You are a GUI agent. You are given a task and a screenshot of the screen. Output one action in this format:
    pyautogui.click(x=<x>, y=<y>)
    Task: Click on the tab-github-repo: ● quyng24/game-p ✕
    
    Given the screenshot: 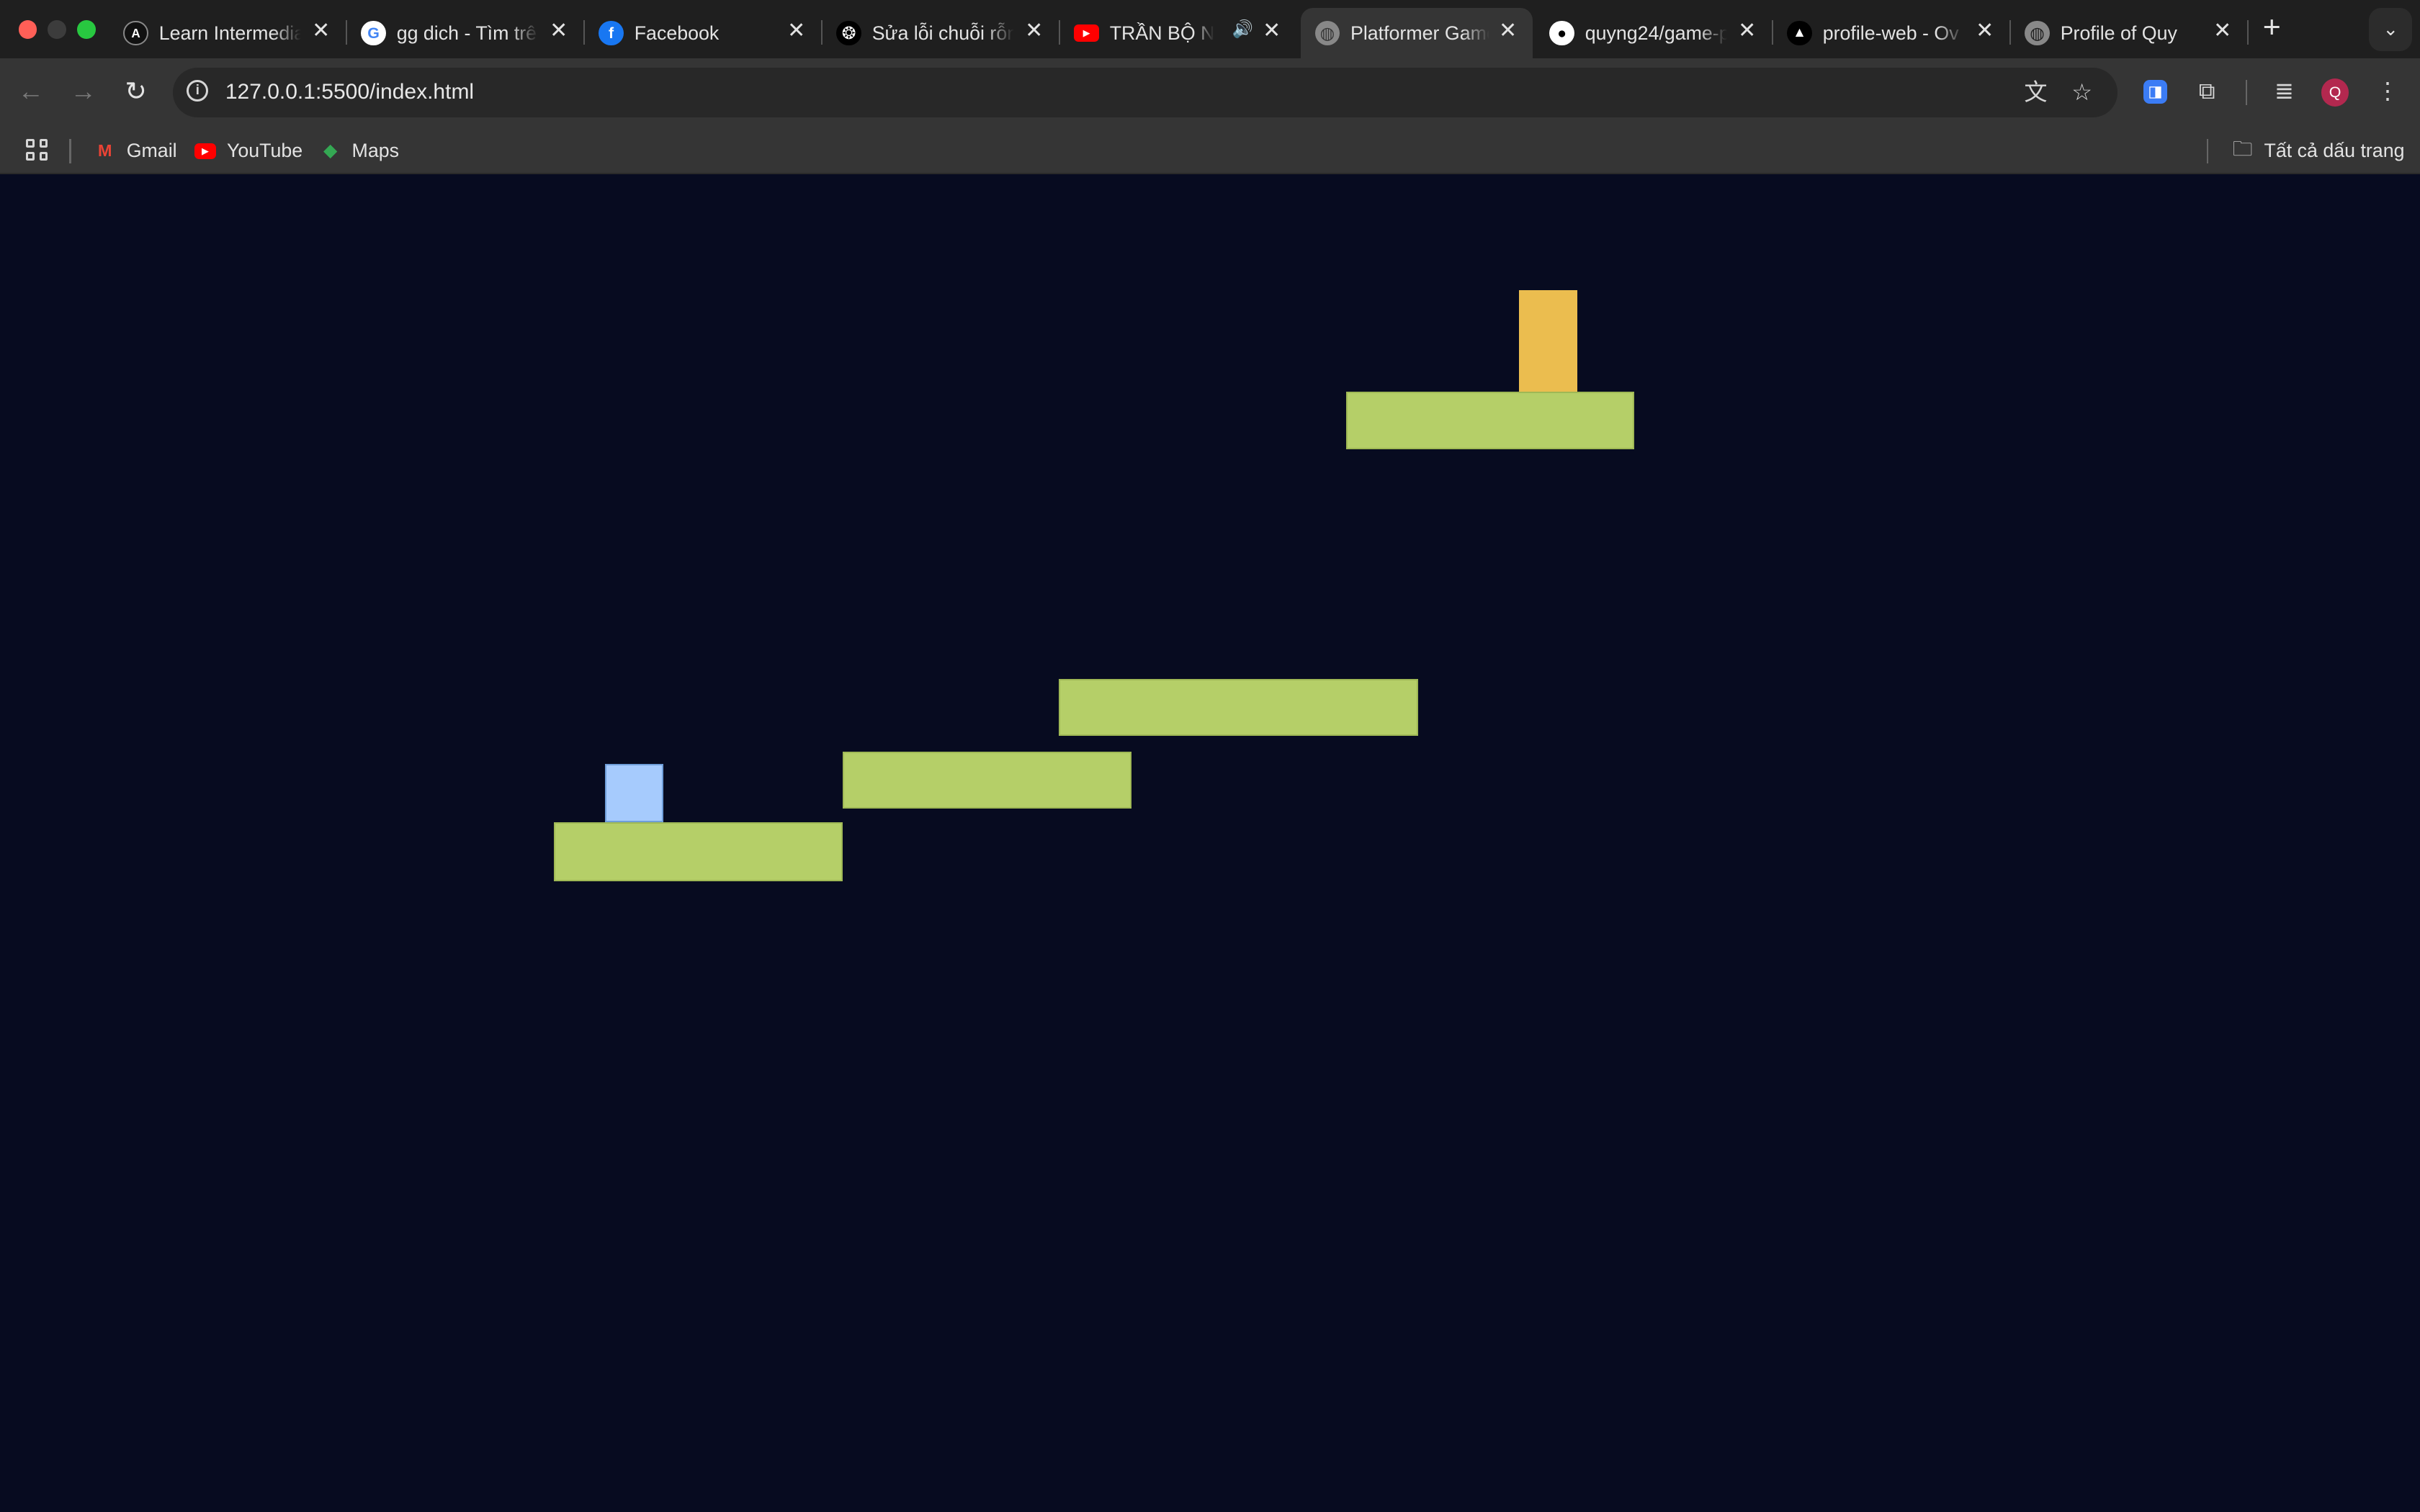 What is the action you would take?
    pyautogui.click(x=1655, y=33)
    